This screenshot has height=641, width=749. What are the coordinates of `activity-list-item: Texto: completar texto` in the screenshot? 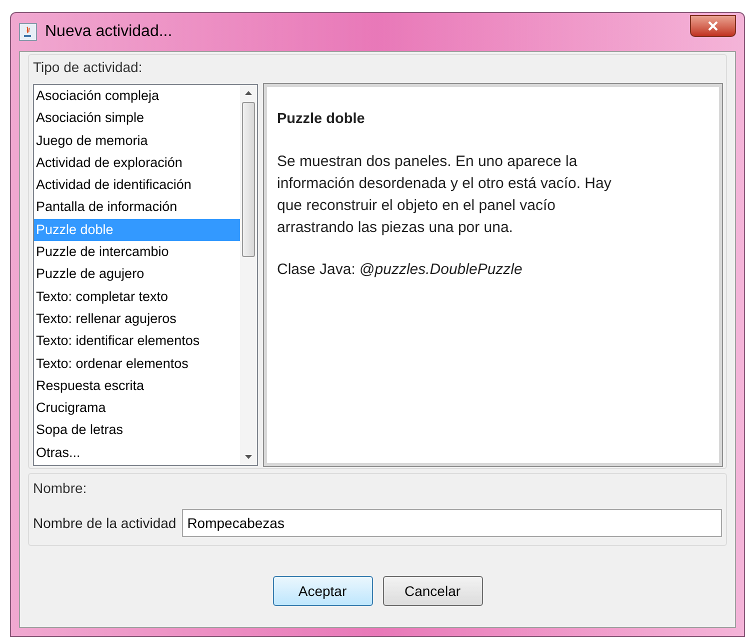 It's located at (137, 297).